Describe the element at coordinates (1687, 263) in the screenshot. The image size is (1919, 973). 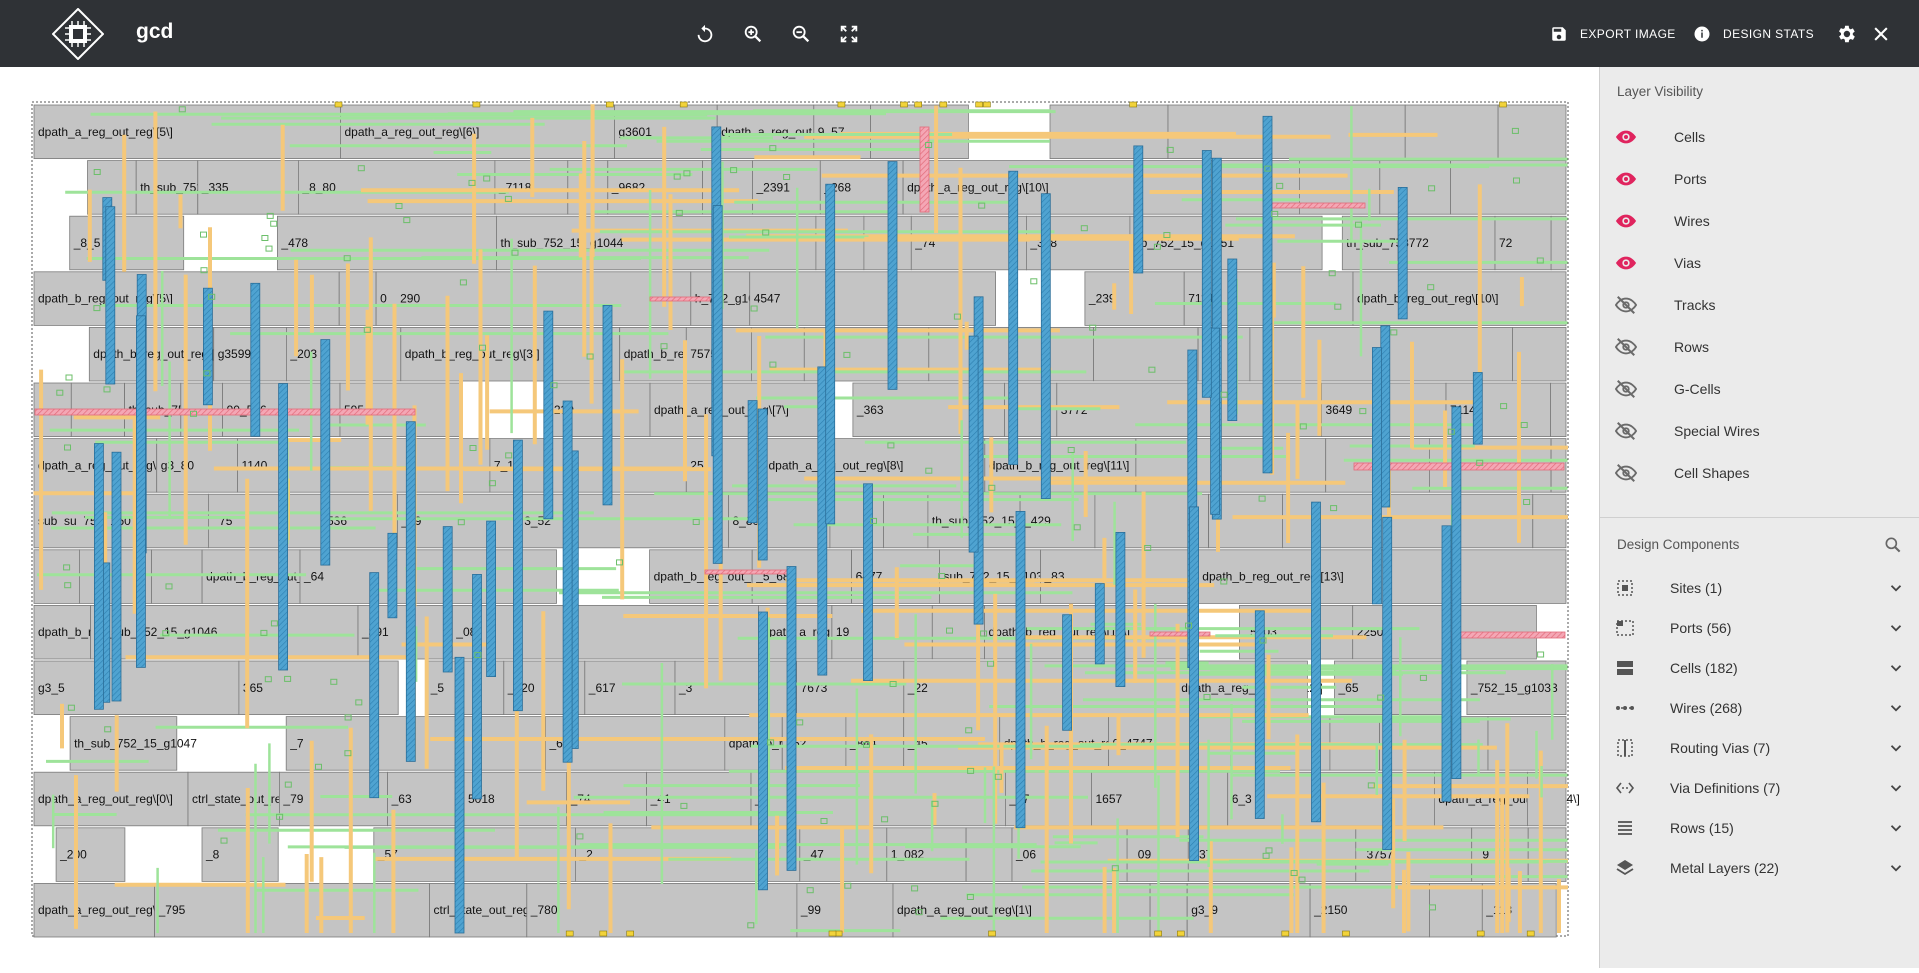
I see `layer-label: Vias` at that location.